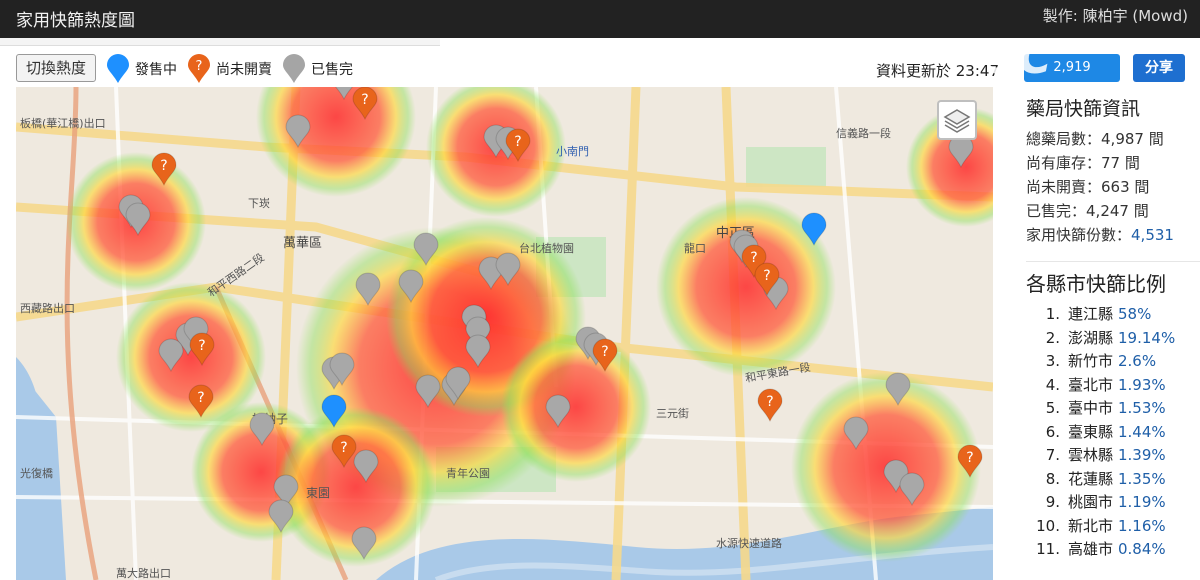 The height and width of the screenshot is (580, 1200). Describe the element at coordinates (56, 68) in the screenshot. I see `toggle-heatmap-button: 切換熱度` at that location.